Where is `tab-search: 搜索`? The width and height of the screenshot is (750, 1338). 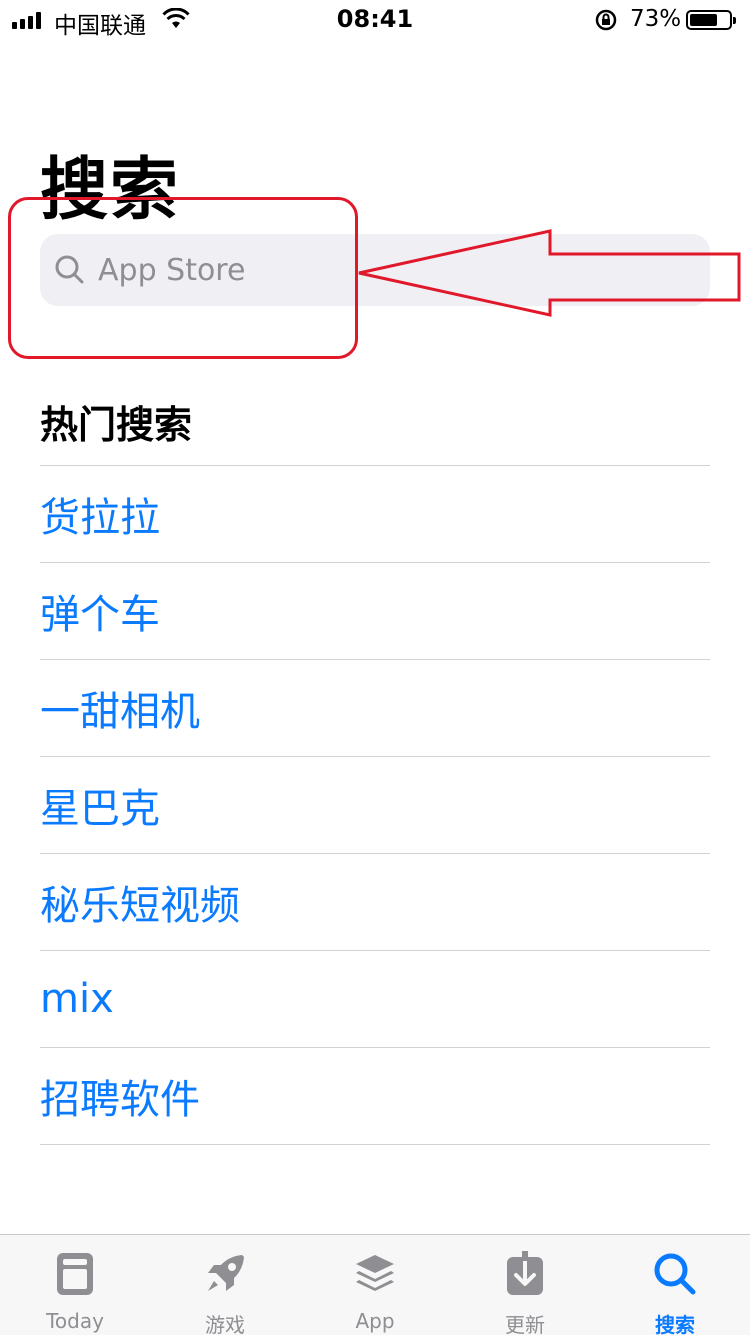 tab-search: 搜索 is located at coordinates (675, 1286).